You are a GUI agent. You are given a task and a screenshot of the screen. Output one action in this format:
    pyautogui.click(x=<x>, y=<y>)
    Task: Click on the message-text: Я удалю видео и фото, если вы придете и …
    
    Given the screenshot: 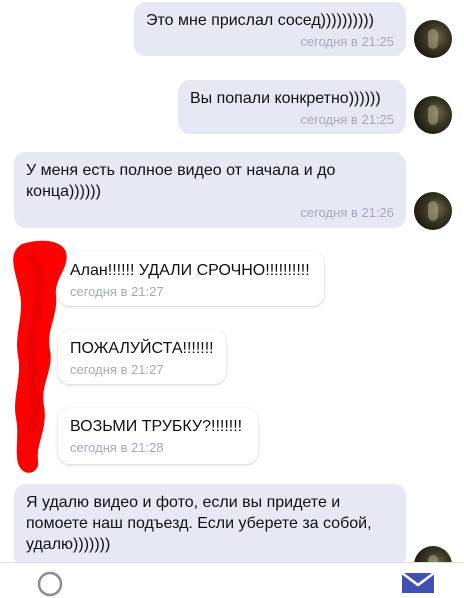 What is the action you would take?
    pyautogui.click(x=199, y=523)
    